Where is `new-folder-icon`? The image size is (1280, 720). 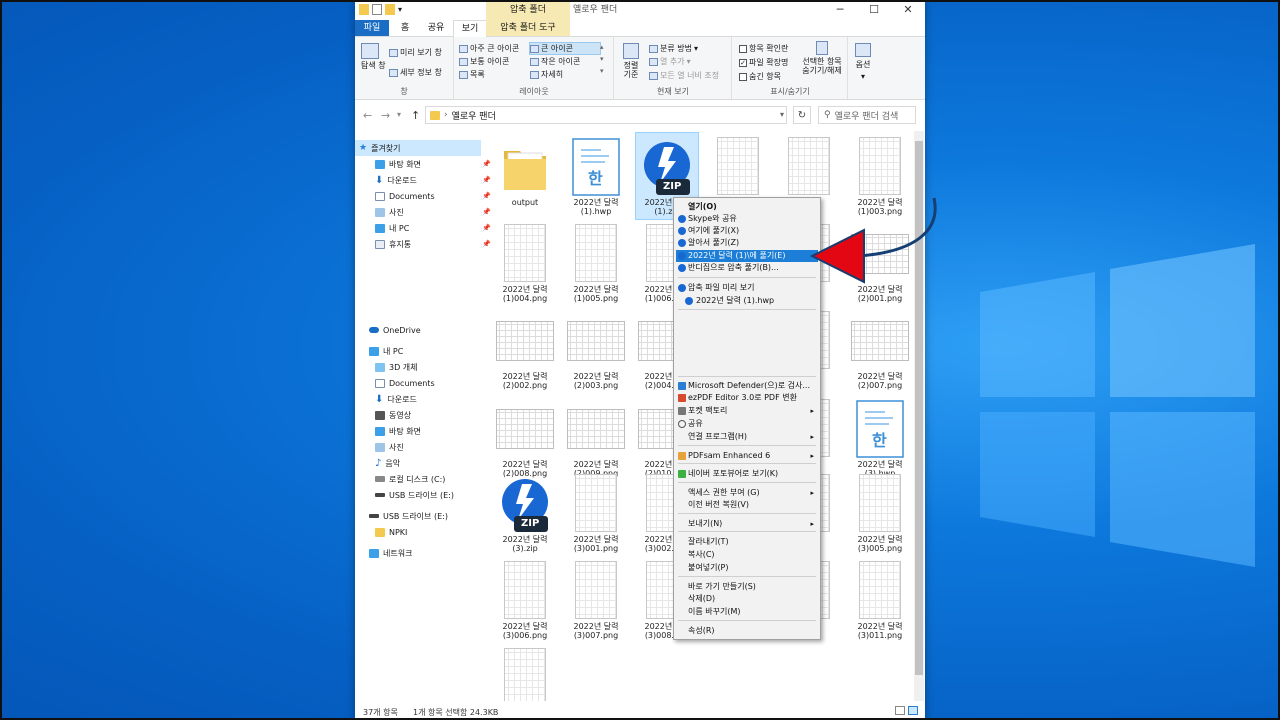
new-folder-icon is located at coordinates (390, 9).